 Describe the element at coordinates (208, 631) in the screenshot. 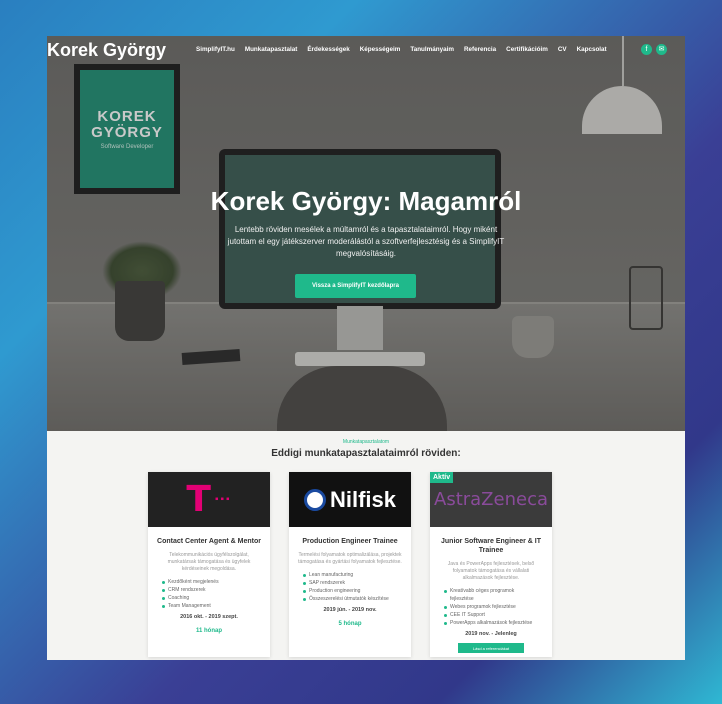

I see `card-duration: 11 hónap` at that location.